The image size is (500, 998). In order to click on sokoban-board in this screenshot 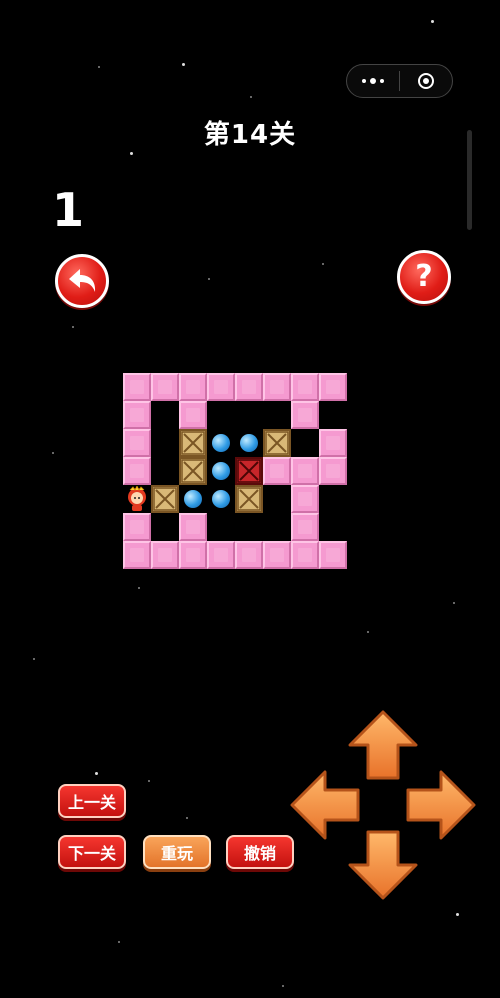, I will do `click(235, 471)`.